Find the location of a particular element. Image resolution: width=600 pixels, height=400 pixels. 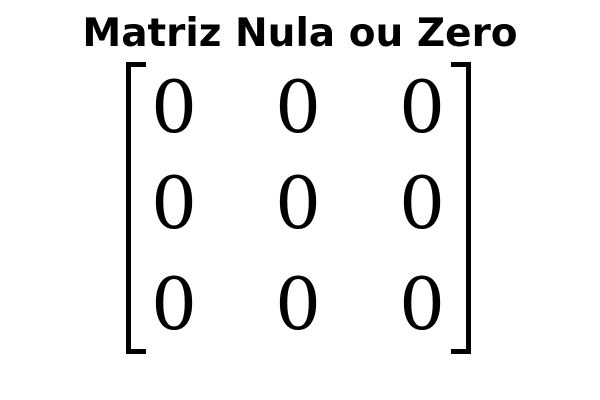

matrix-cell-r3-c1: 0 is located at coordinates (174, 304).